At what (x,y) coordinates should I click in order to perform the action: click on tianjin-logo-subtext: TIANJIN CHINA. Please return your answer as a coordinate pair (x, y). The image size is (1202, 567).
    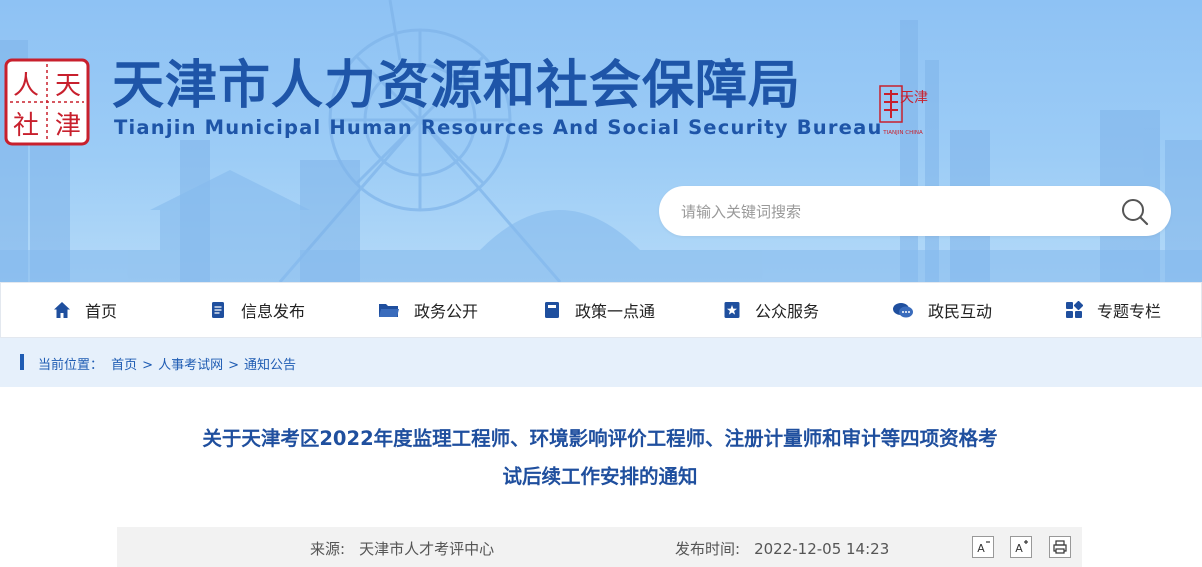
    Looking at the image, I should click on (902, 133).